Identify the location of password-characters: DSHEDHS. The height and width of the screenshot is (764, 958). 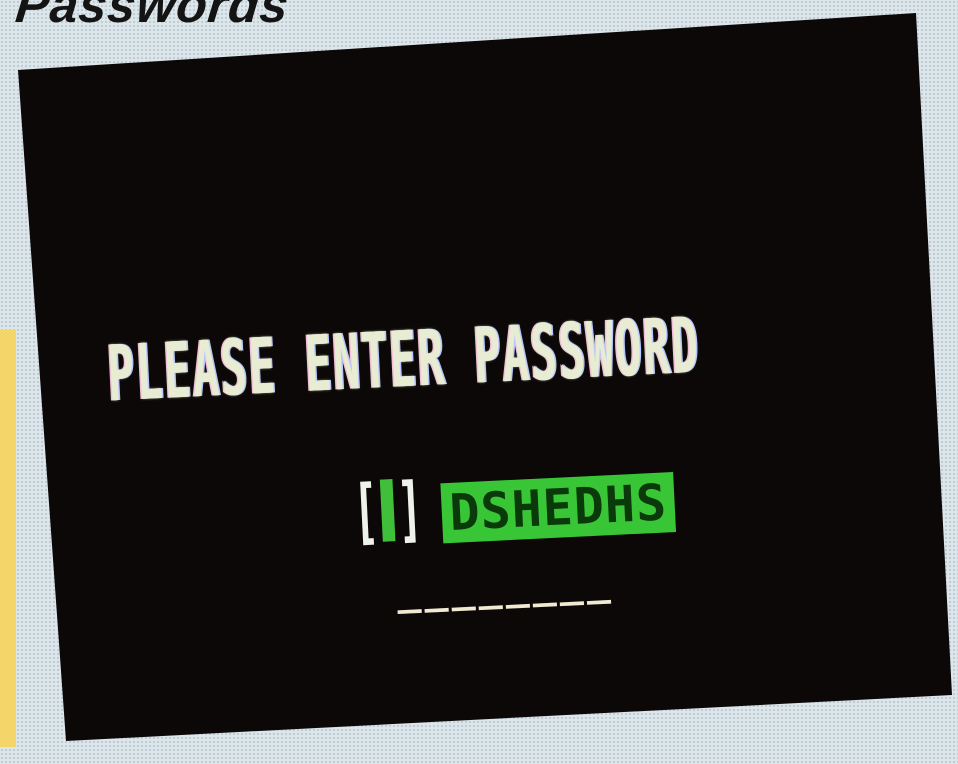
(558, 508).